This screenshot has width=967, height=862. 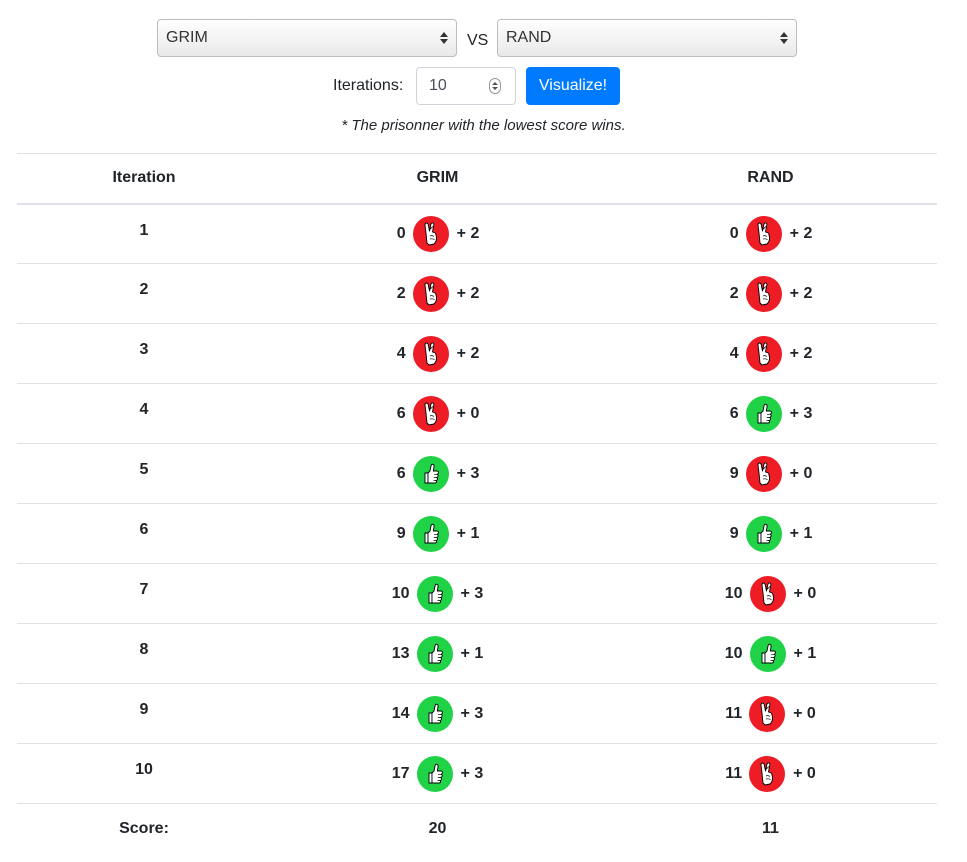 I want to click on iterations-label: Iterations:, so click(x=368, y=85).